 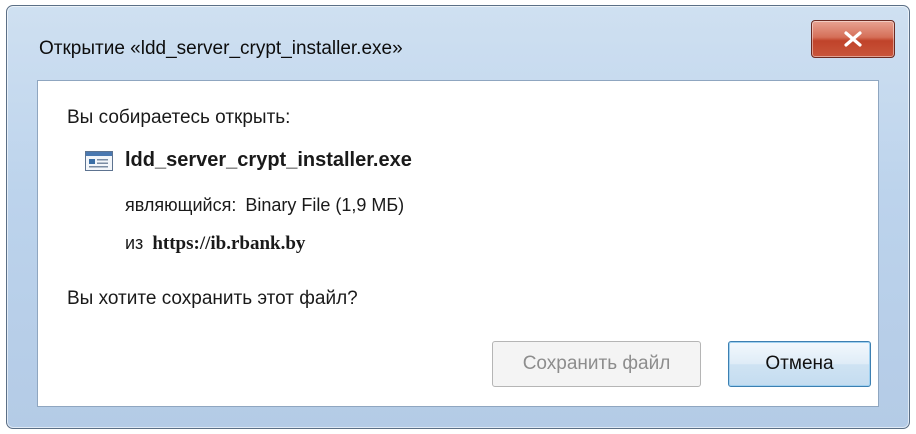 What do you see at coordinates (179, 117) in the screenshot?
I see `open-prompt: Вы собираетесь открыть:` at bounding box center [179, 117].